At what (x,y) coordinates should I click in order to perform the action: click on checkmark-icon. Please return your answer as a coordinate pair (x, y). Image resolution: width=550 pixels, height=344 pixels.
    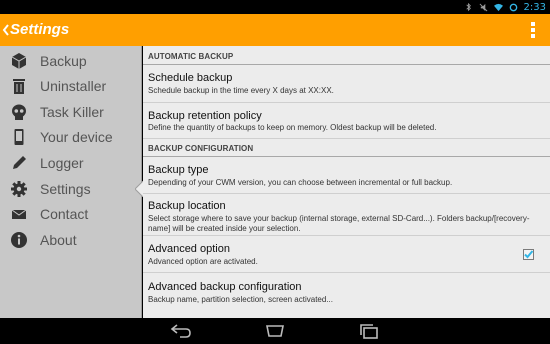
    Looking at the image, I should click on (529, 254).